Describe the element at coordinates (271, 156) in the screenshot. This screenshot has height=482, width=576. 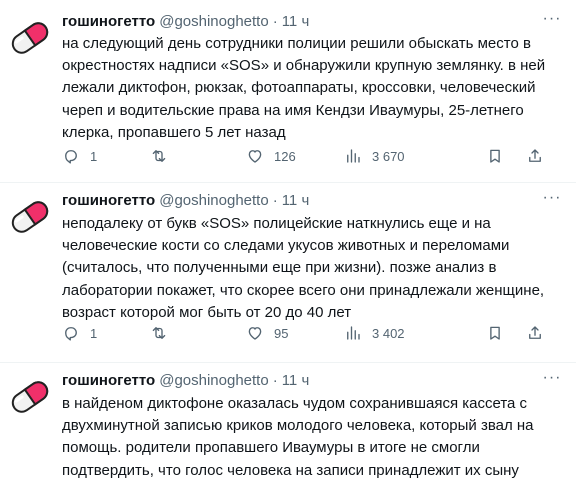
I see `like-button: 126` at that location.